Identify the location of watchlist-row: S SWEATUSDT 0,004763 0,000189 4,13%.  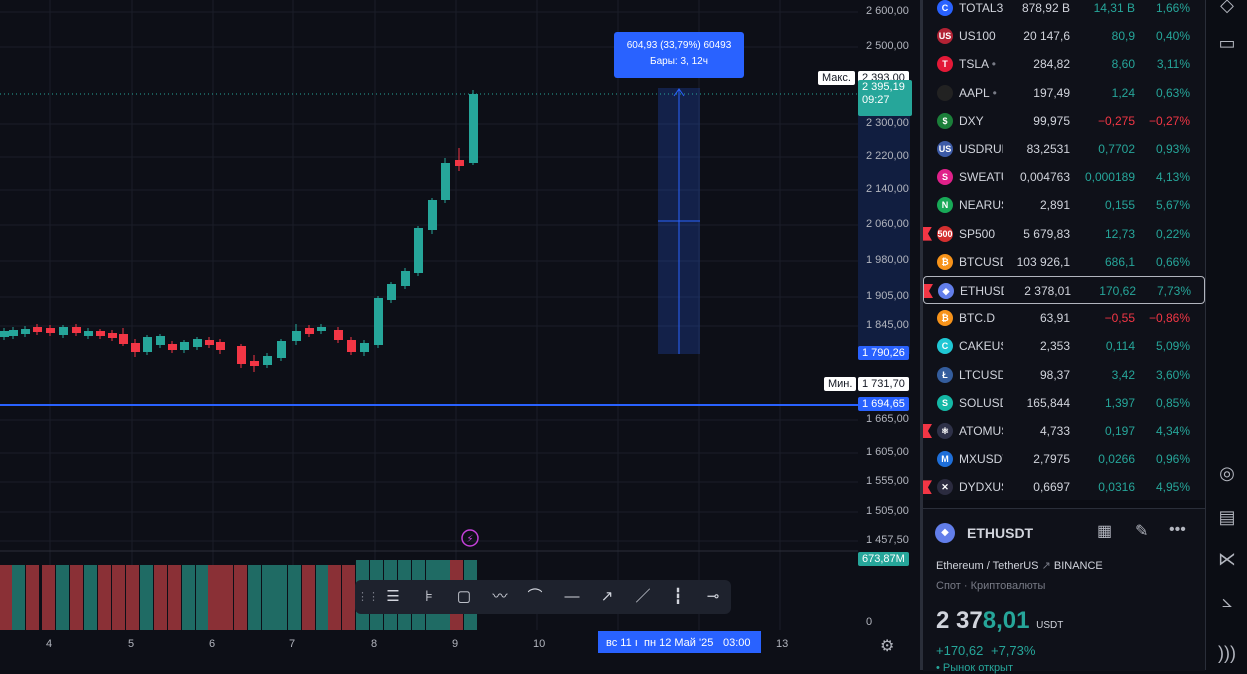
(1064, 177).